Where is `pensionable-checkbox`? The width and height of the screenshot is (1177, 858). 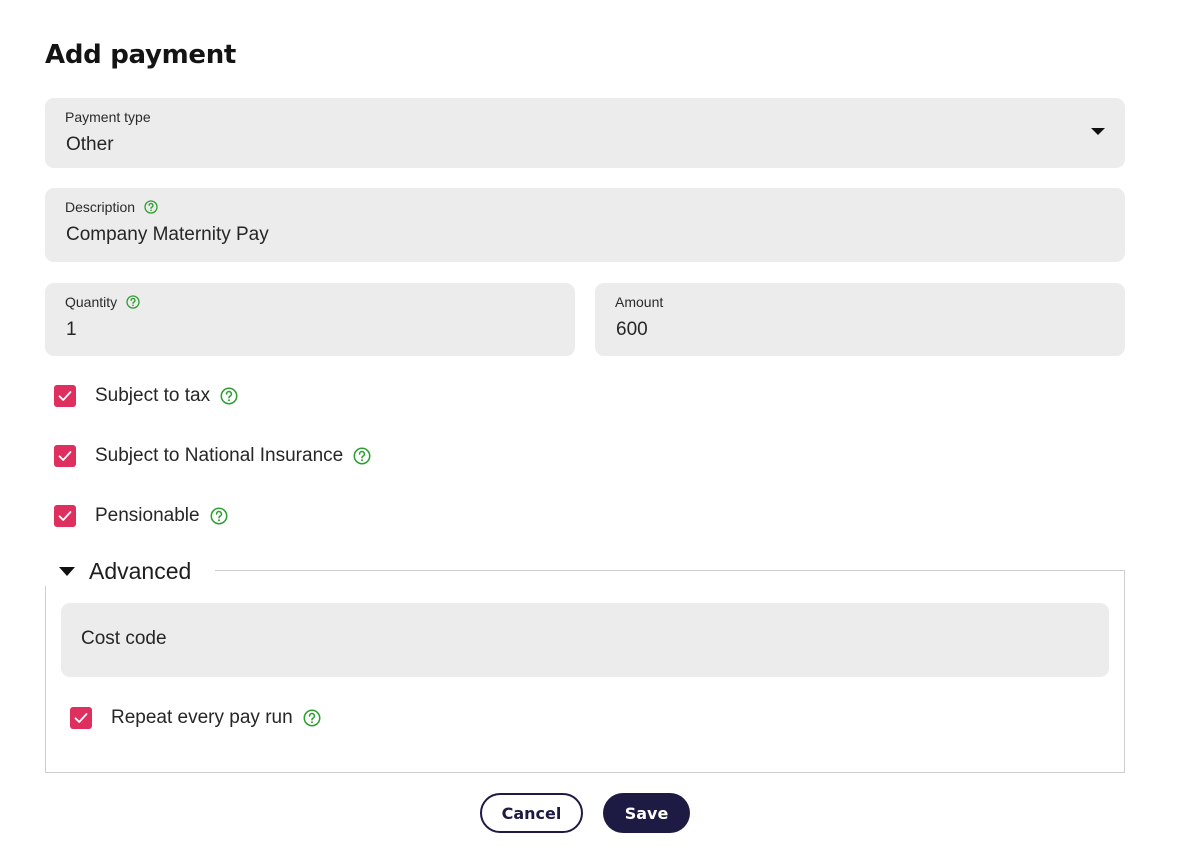
pensionable-checkbox is located at coordinates (65, 516).